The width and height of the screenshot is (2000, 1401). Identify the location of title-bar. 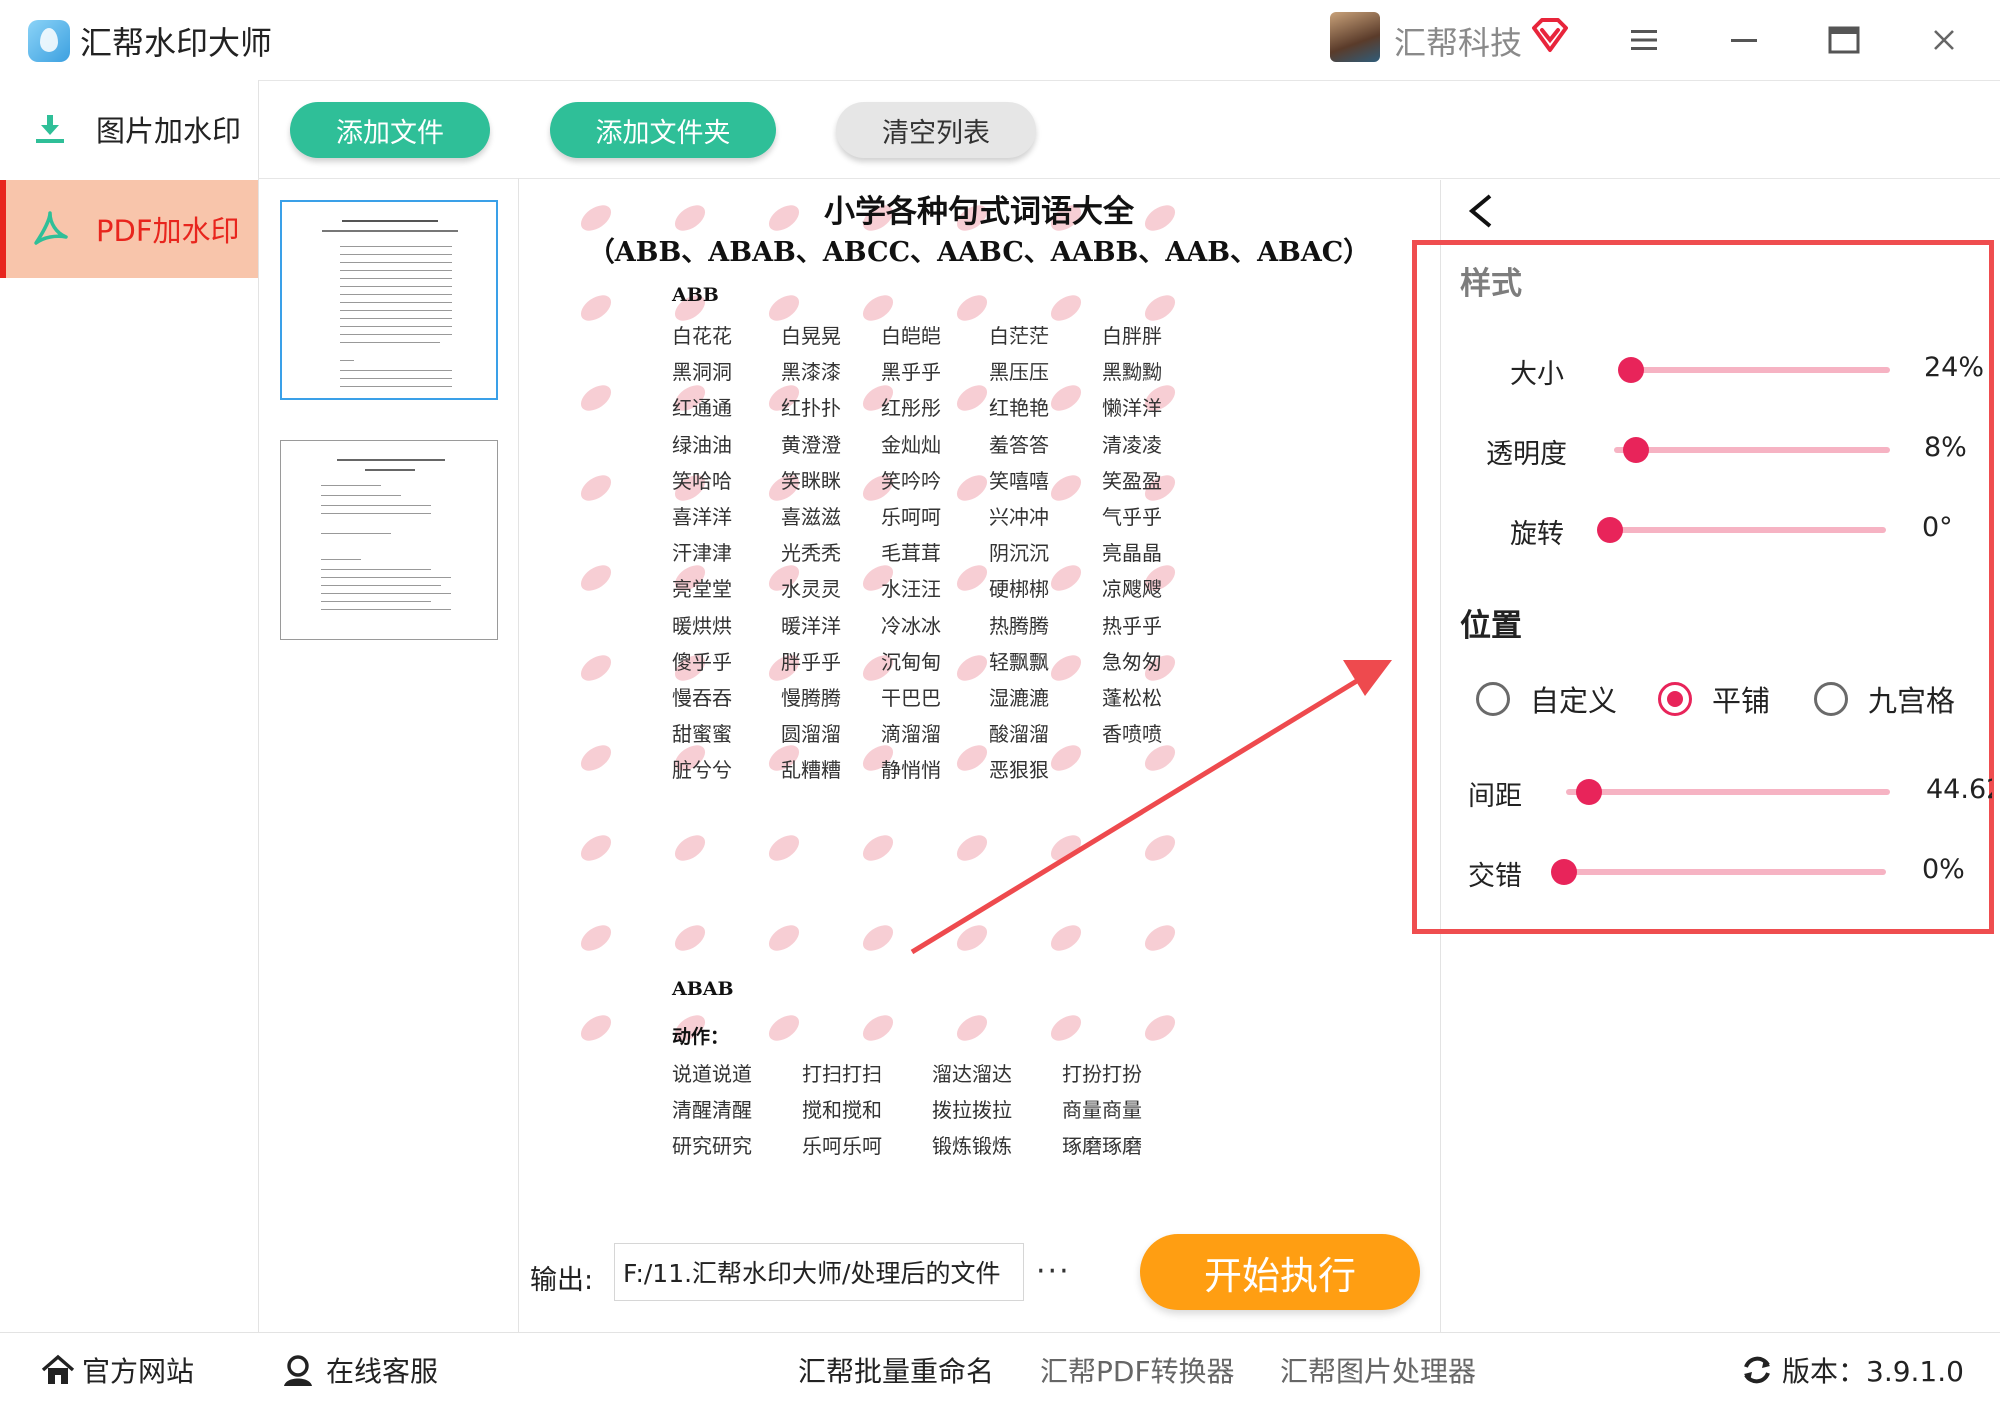
(1000, 40).